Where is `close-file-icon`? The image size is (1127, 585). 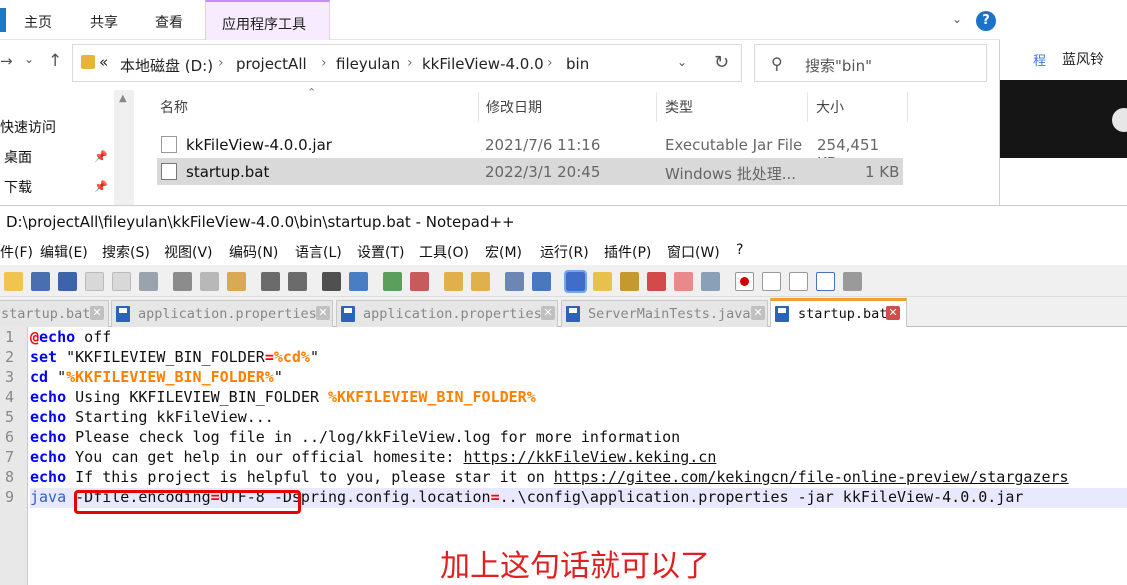 close-file-icon is located at coordinates (94, 281).